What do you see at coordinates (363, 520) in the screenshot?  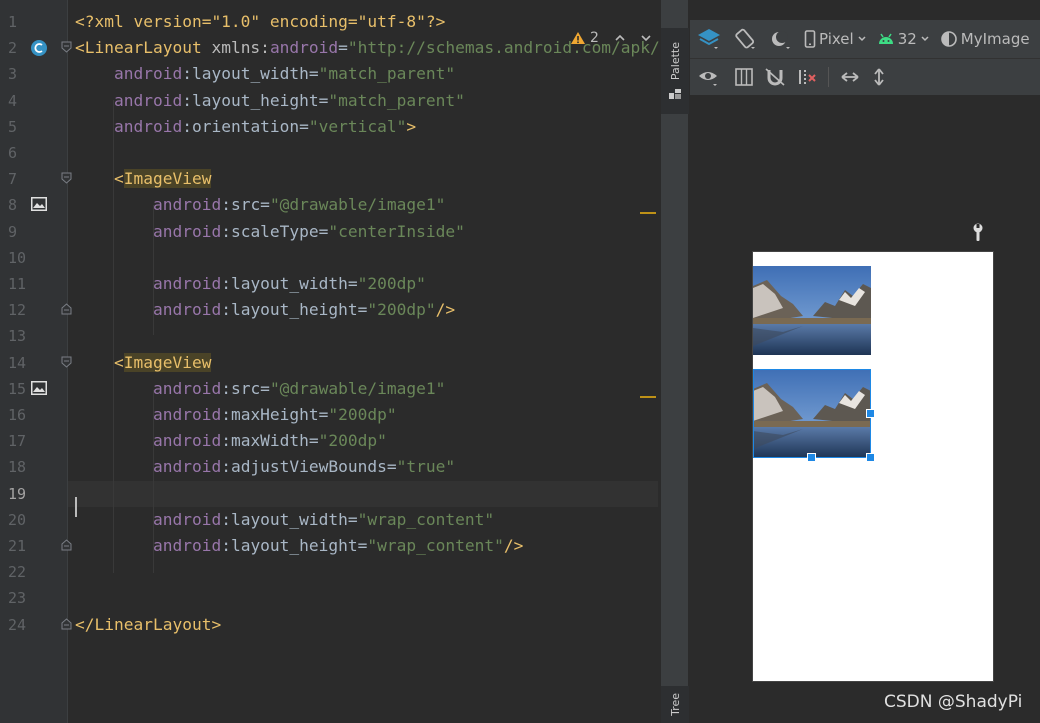 I see `code-line: android:layout_width="wrap_content"` at bounding box center [363, 520].